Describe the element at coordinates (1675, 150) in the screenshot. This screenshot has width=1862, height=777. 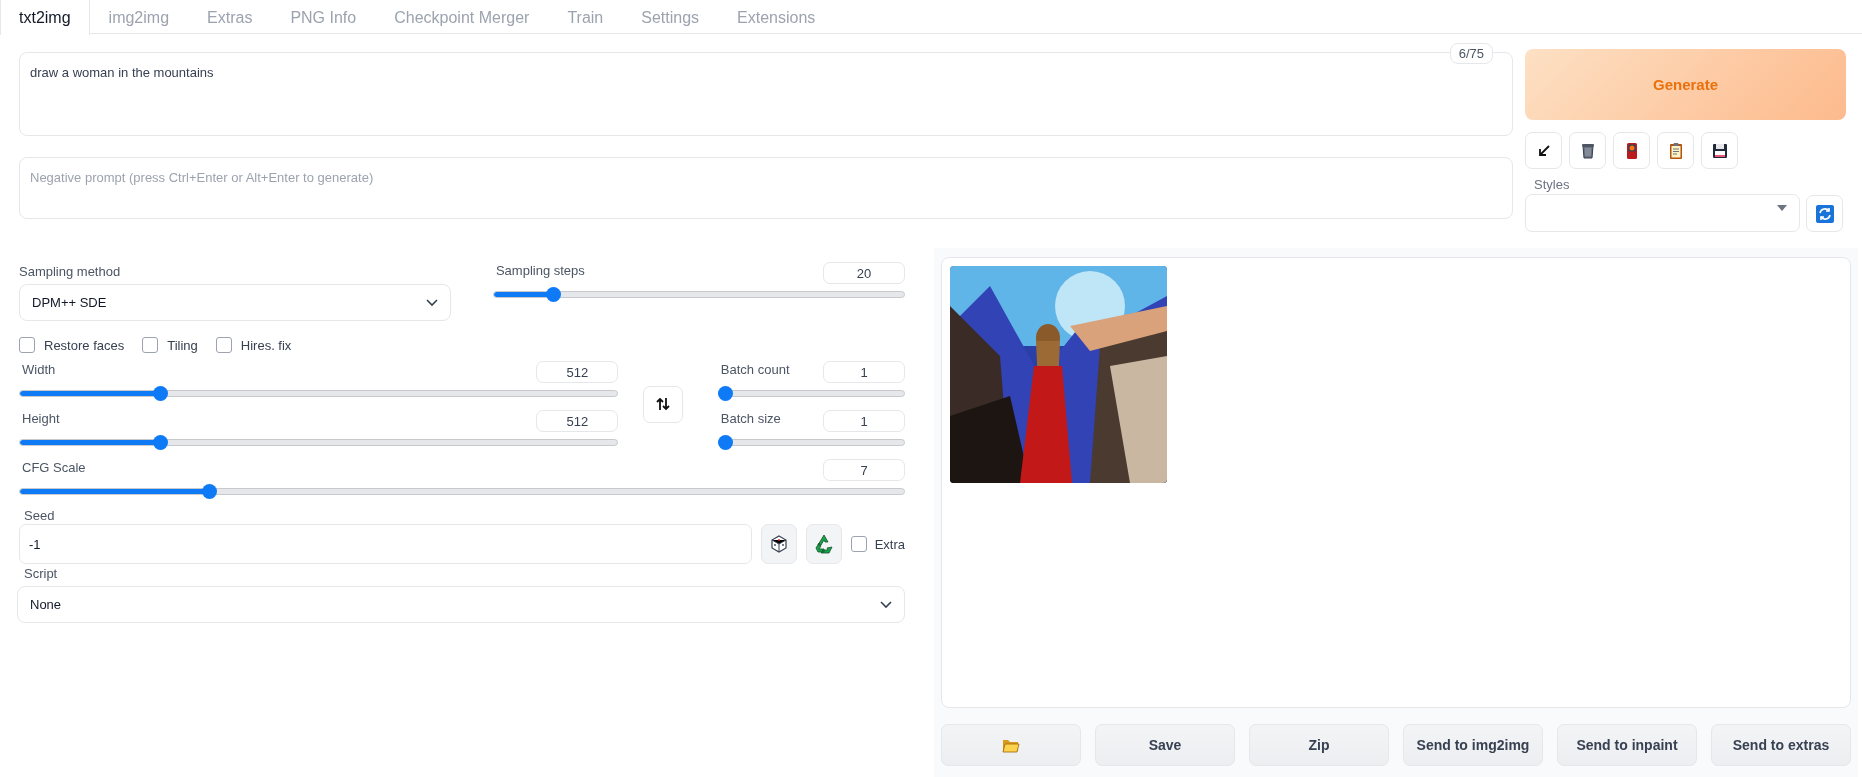
I see `styles-apply-button` at that location.